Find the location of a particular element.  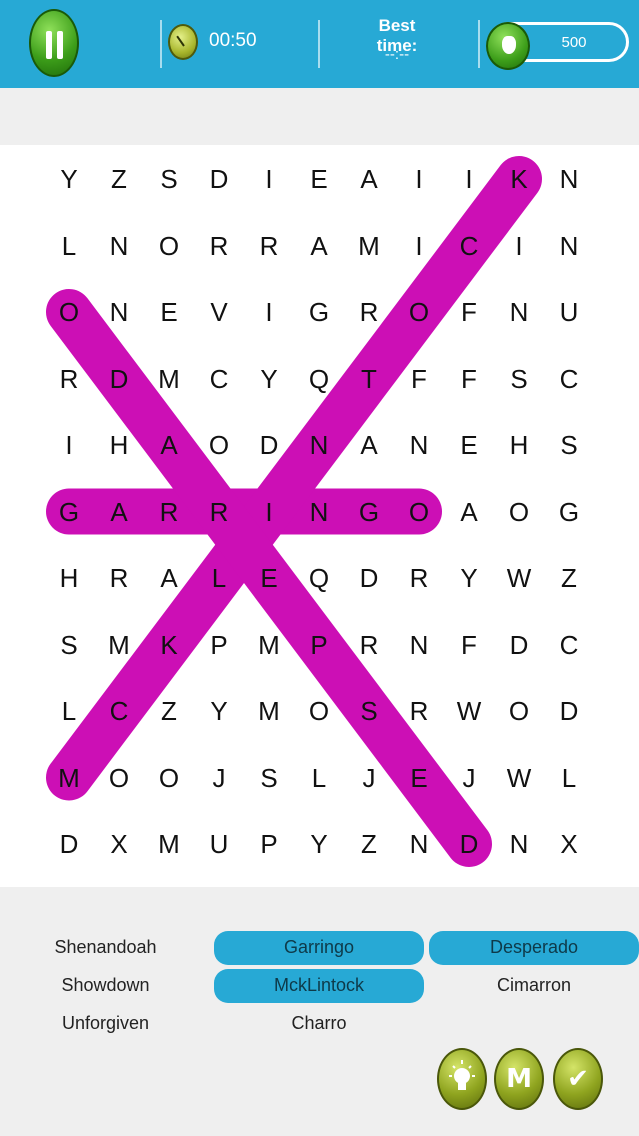

m-button: M is located at coordinates (519, 1079).